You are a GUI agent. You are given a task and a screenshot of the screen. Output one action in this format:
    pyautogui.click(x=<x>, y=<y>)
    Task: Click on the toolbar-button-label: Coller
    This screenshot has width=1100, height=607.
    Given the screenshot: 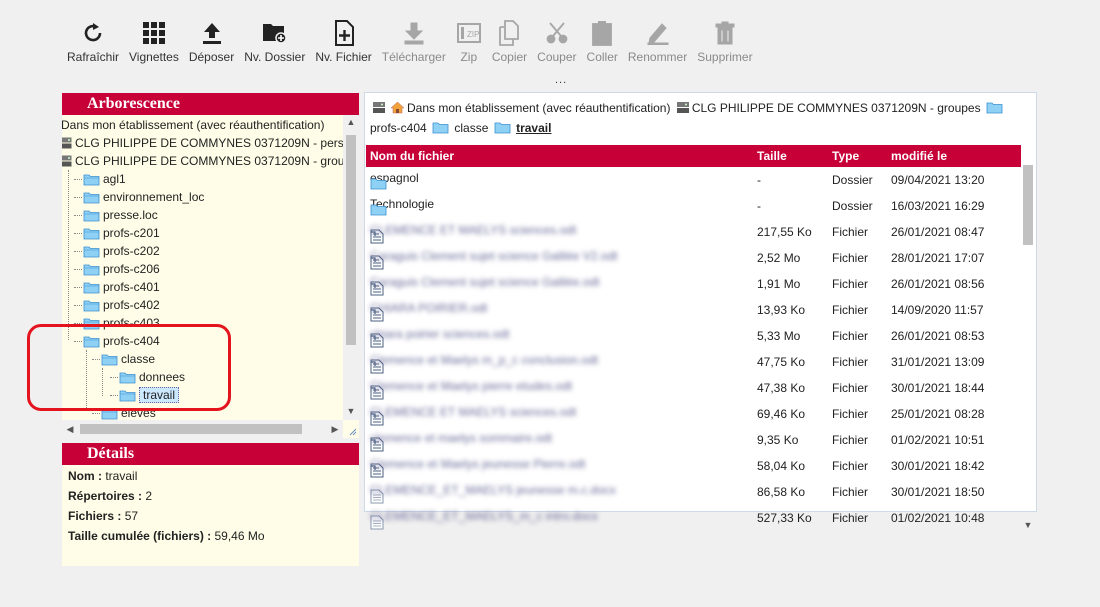 What is the action you would take?
    pyautogui.click(x=602, y=57)
    